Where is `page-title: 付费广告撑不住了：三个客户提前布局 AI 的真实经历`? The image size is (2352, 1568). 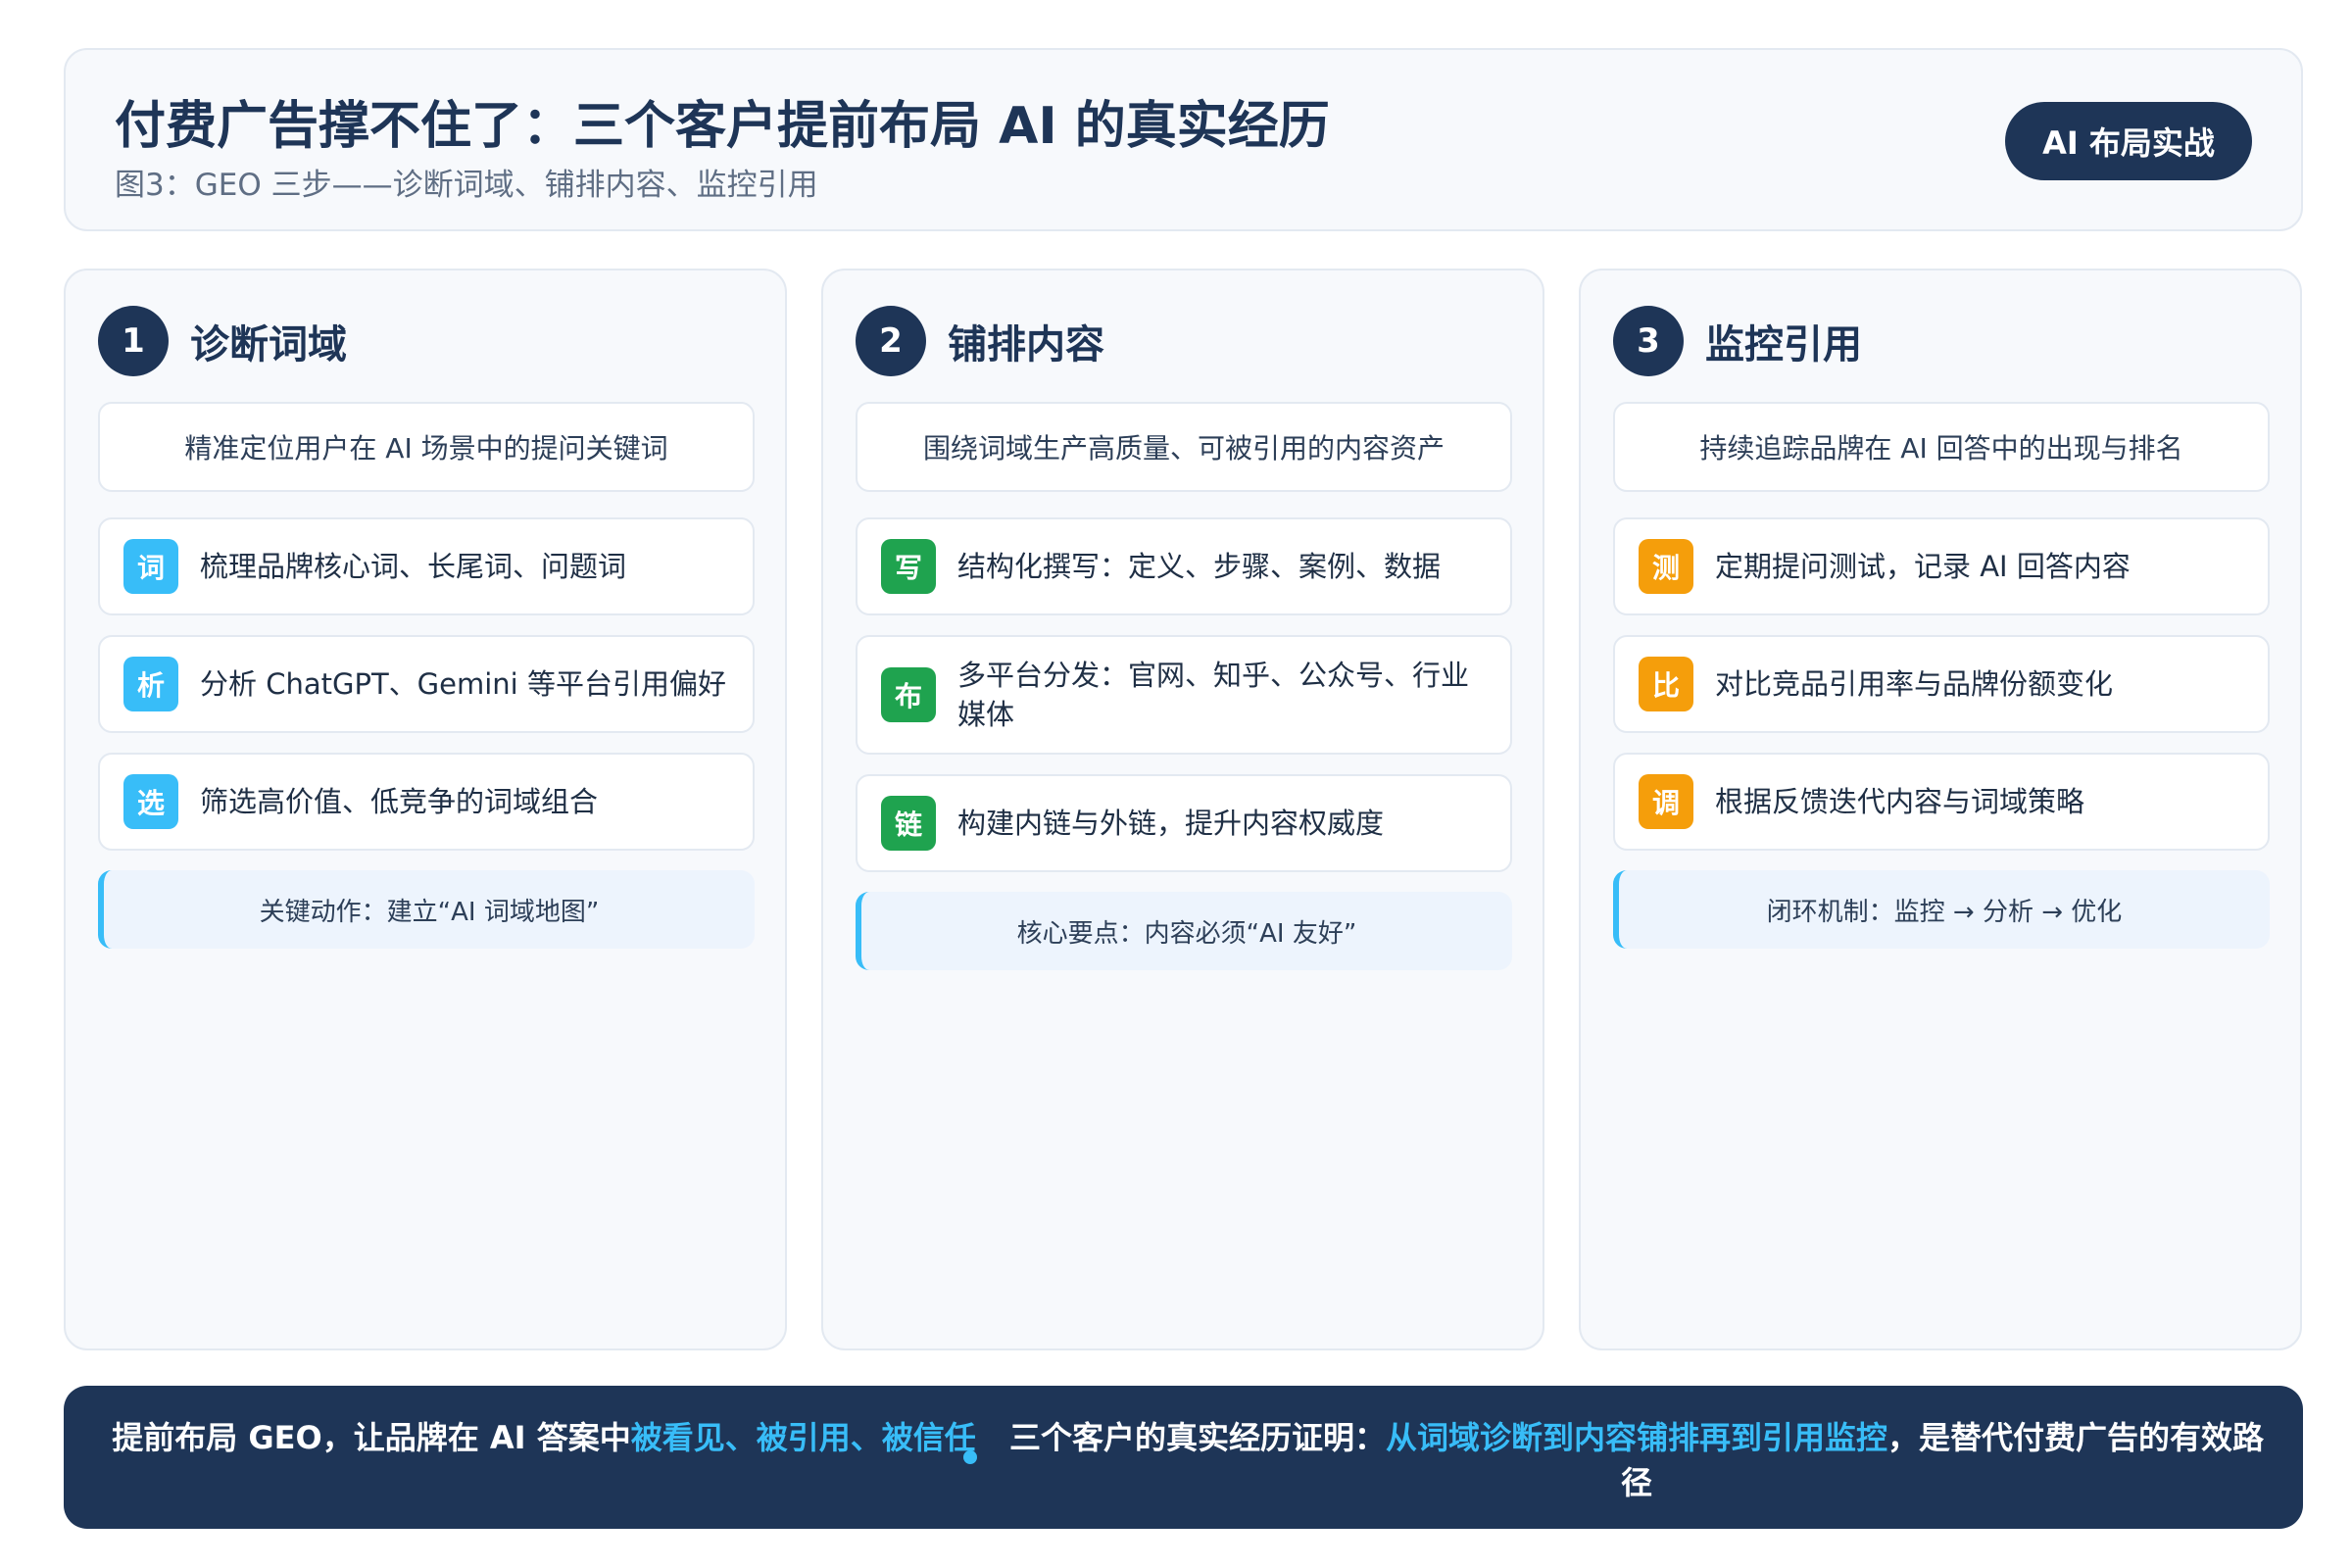
page-title: 付费广告撑不住了：三个客户提前布局 AI 的真实经历 is located at coordinates (722, 127).